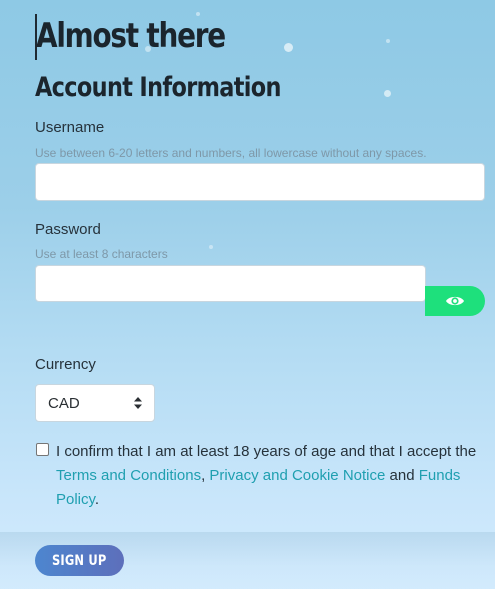 Image resolution: width=495 pixels, height=589 pixels. Describe the element at coordinates (128, 475) in the screenshot. I see `terms-link: Terms and Conditions` at that location.